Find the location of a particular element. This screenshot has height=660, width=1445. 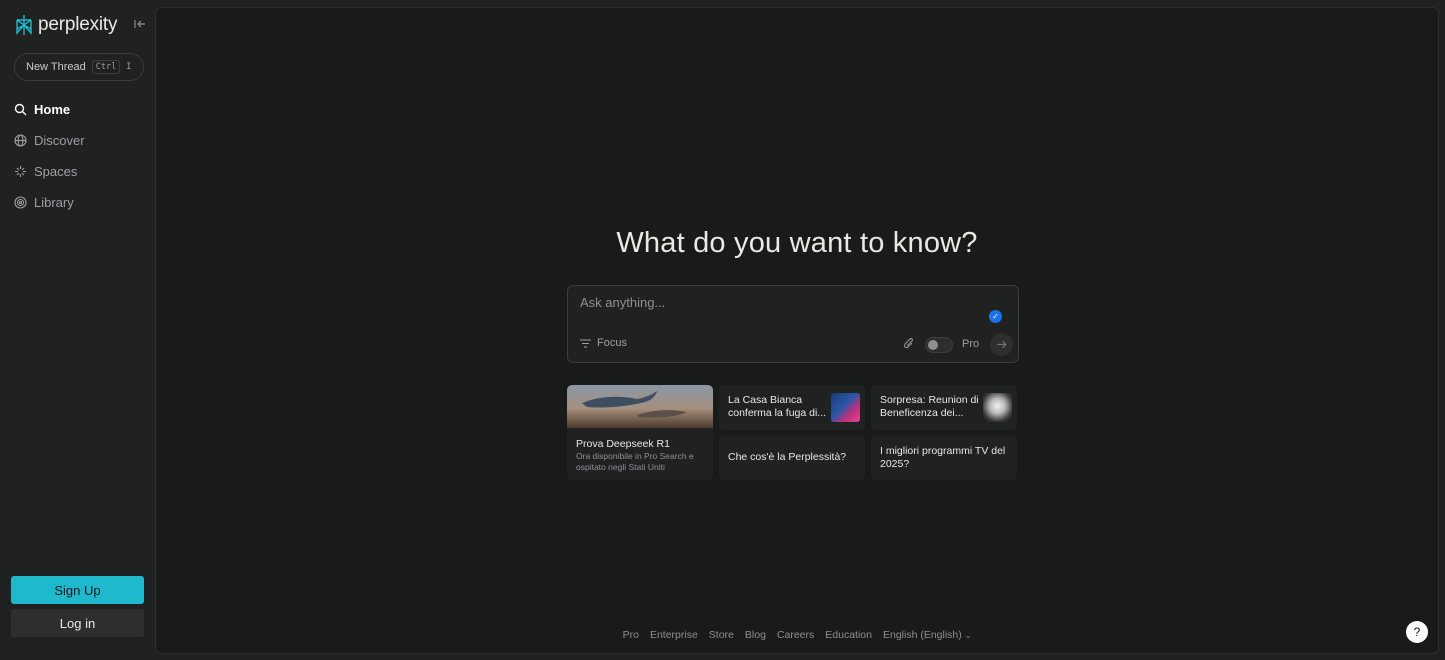

help-button: ? is located at coordinates (1417, 632).